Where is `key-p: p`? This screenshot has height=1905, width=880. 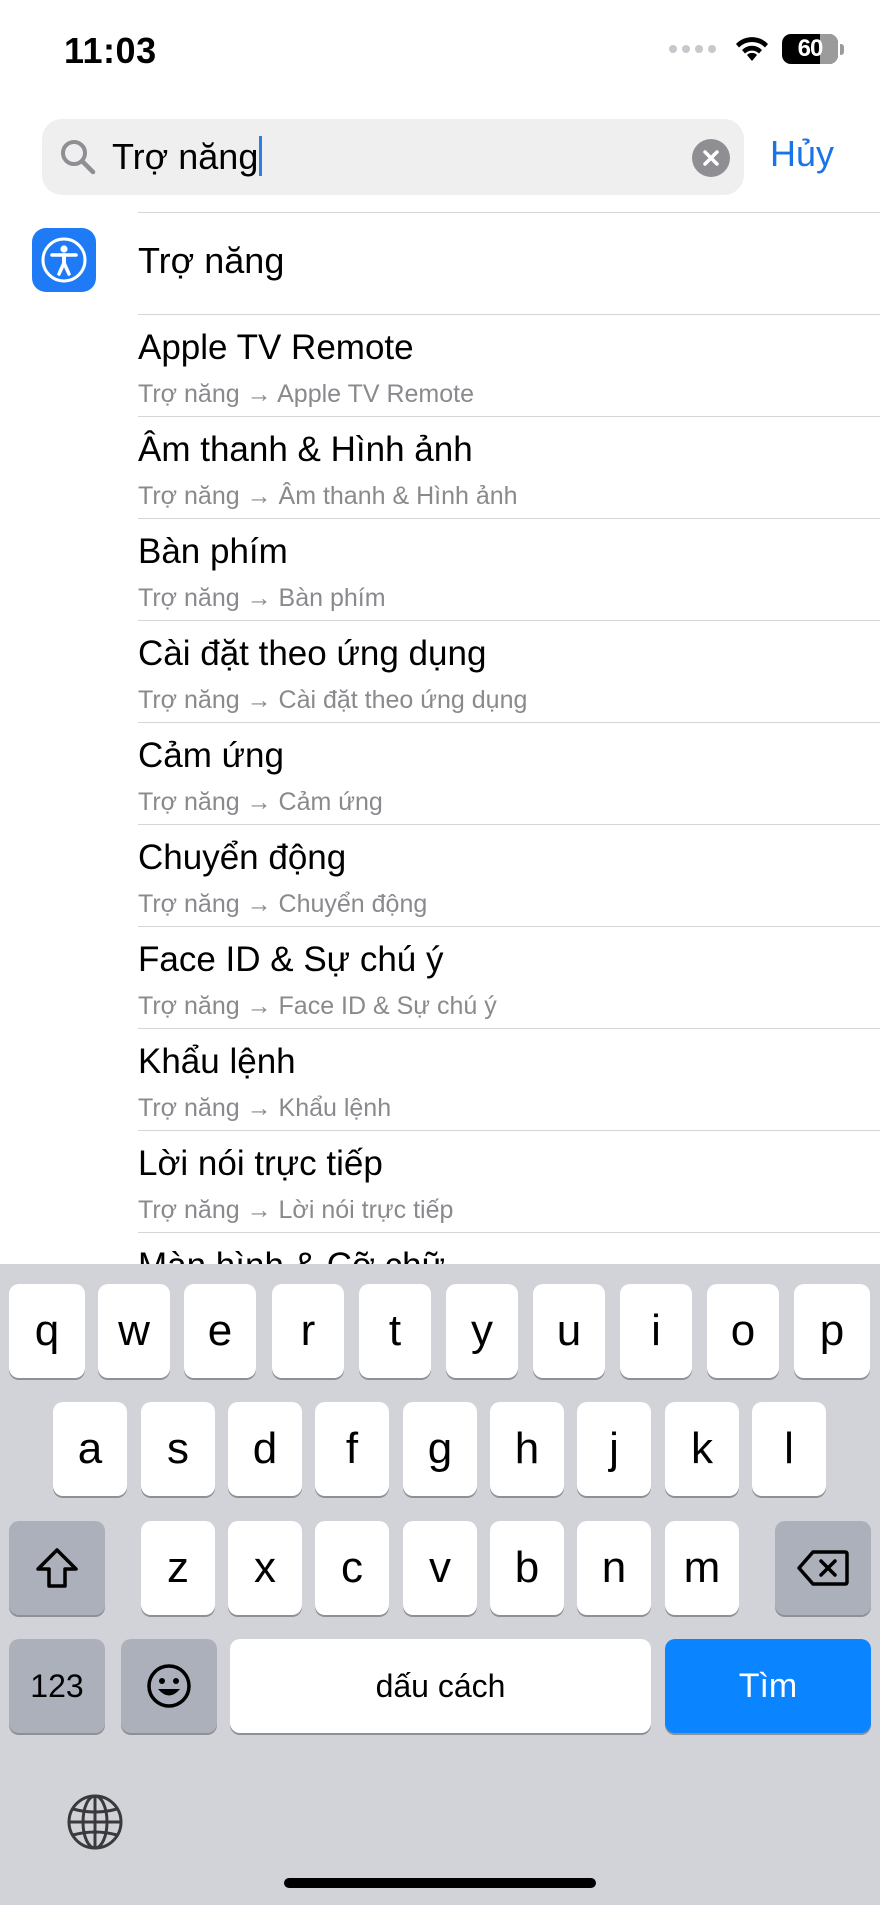
key-p: p is located at coordinates (832, 1331).